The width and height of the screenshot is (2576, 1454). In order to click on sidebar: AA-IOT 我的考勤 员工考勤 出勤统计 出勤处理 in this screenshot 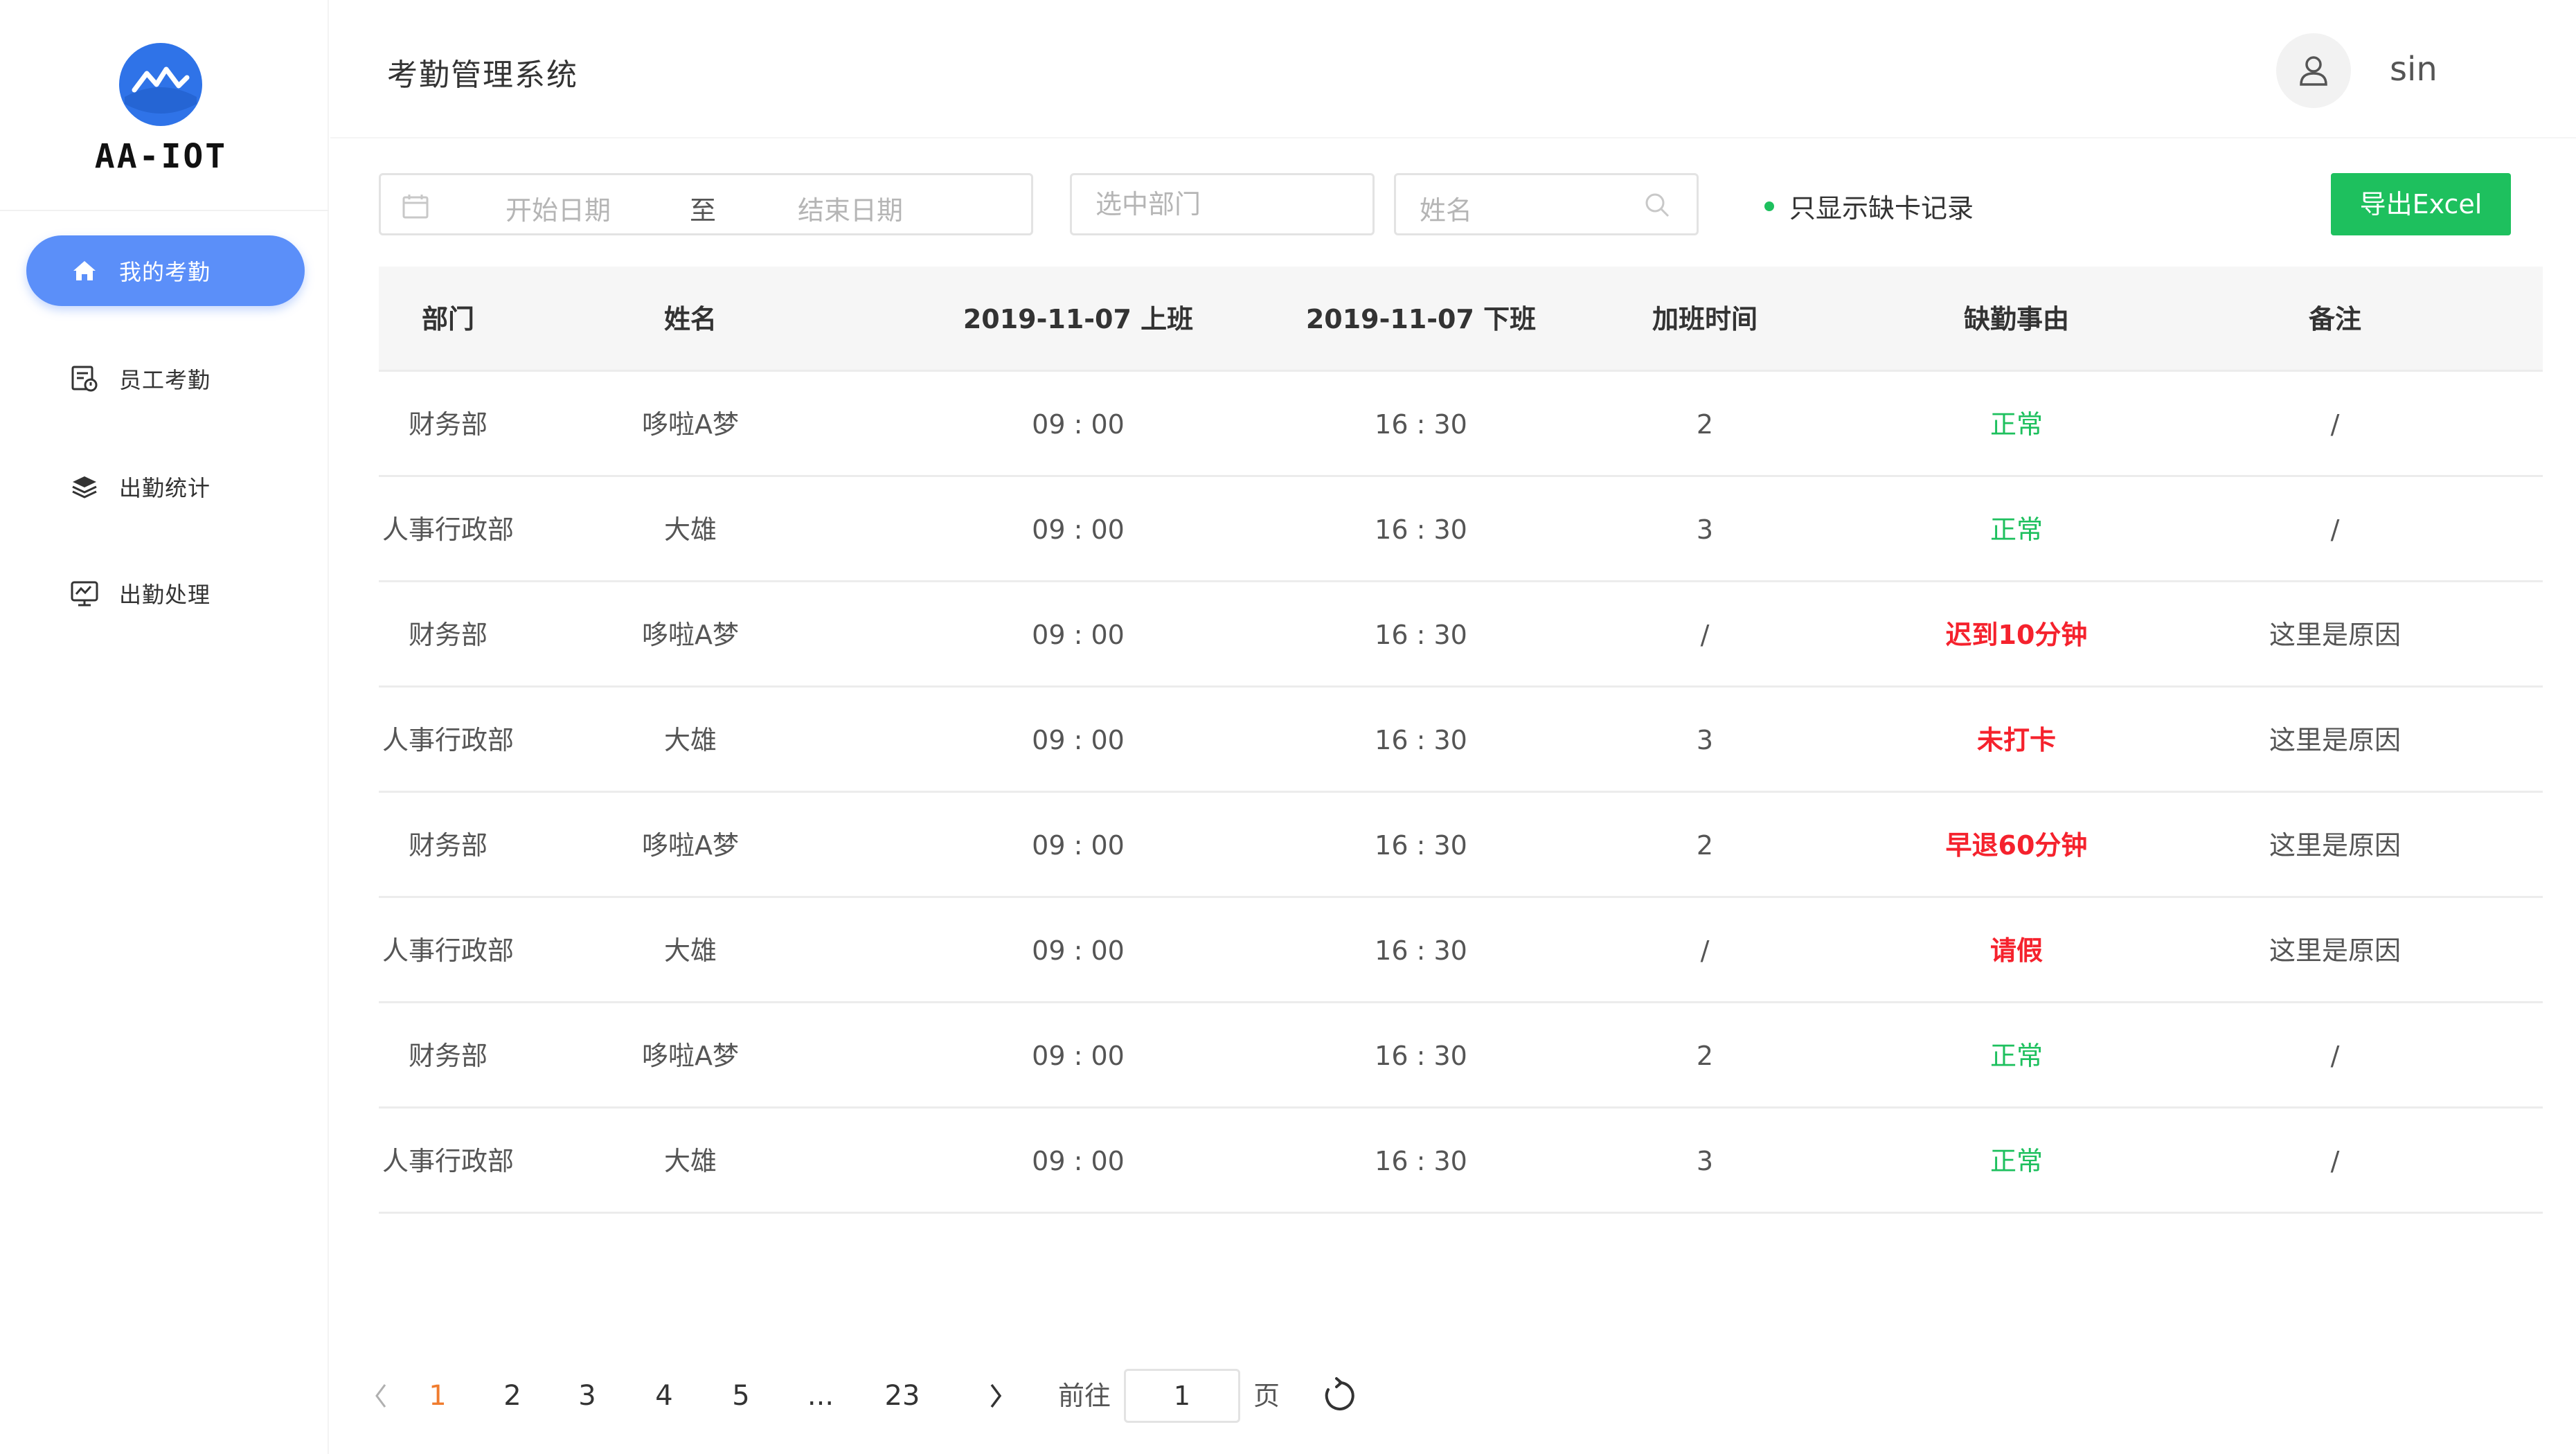, I will do `click(165, 727)`.